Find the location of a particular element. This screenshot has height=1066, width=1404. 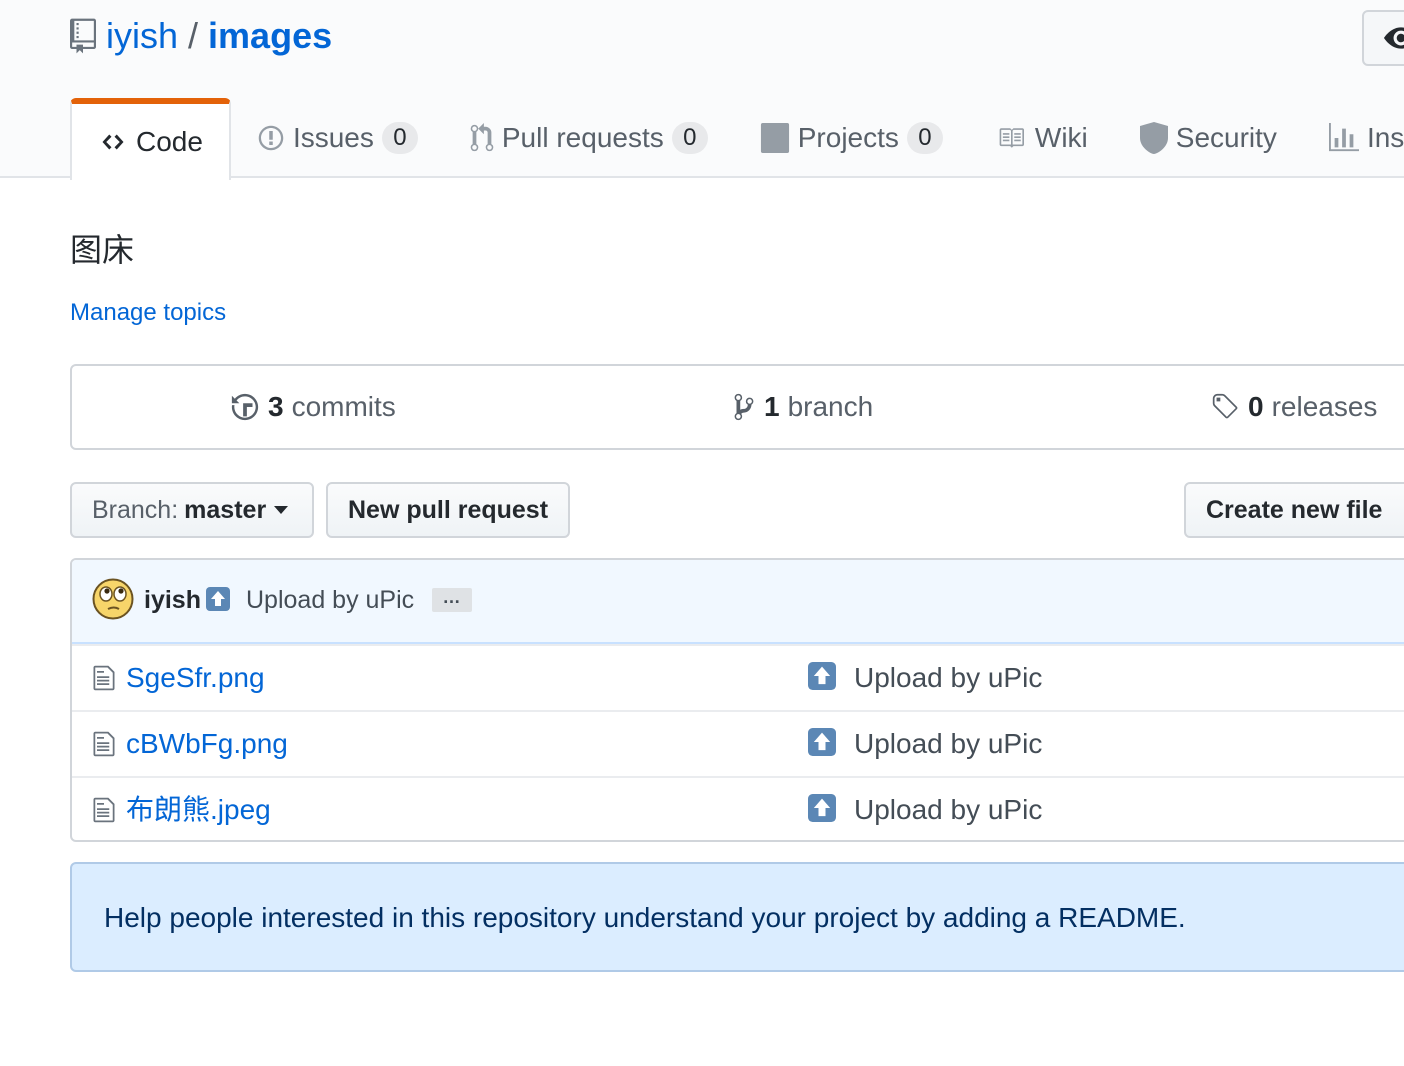

releases-label: releases is located at coordinates (1324, 406).